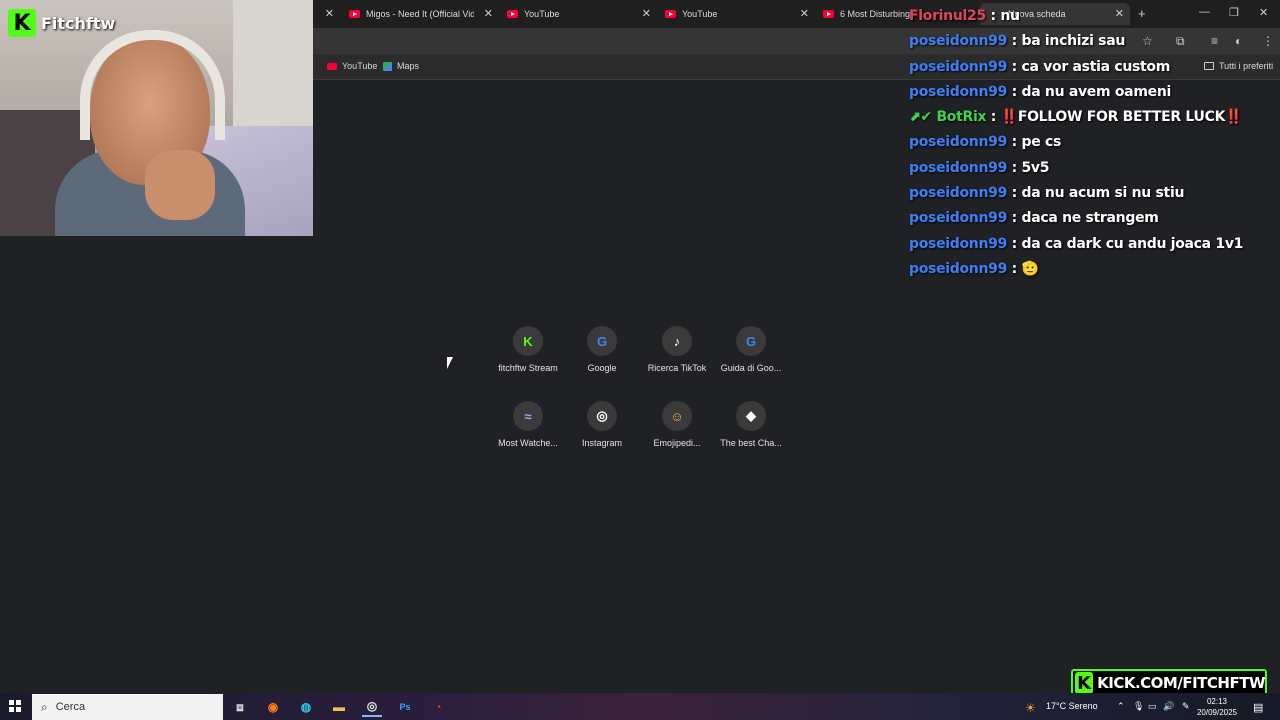 The image size is (1280, 720). Describe the element at coordinates (1030, 708) in the screenshot. I see `weather-icon: ☀` at that location.